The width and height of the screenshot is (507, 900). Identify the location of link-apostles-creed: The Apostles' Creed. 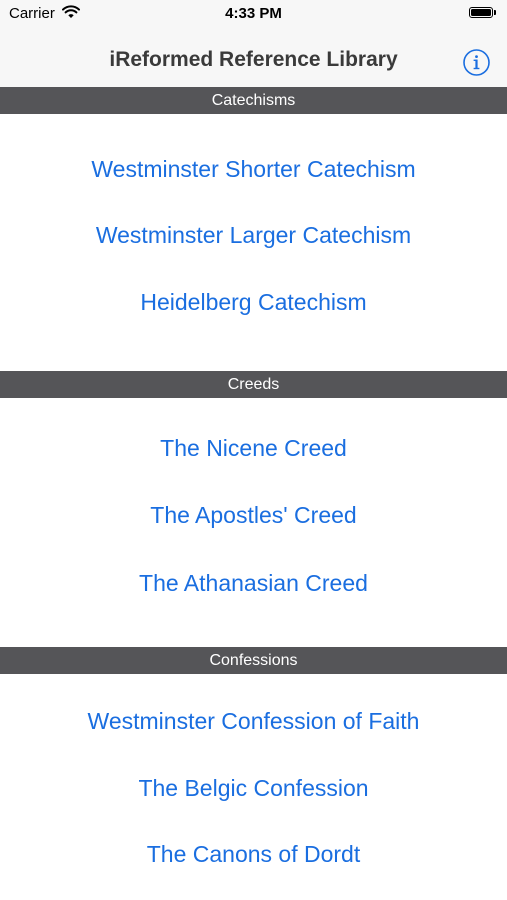
(253, 515).